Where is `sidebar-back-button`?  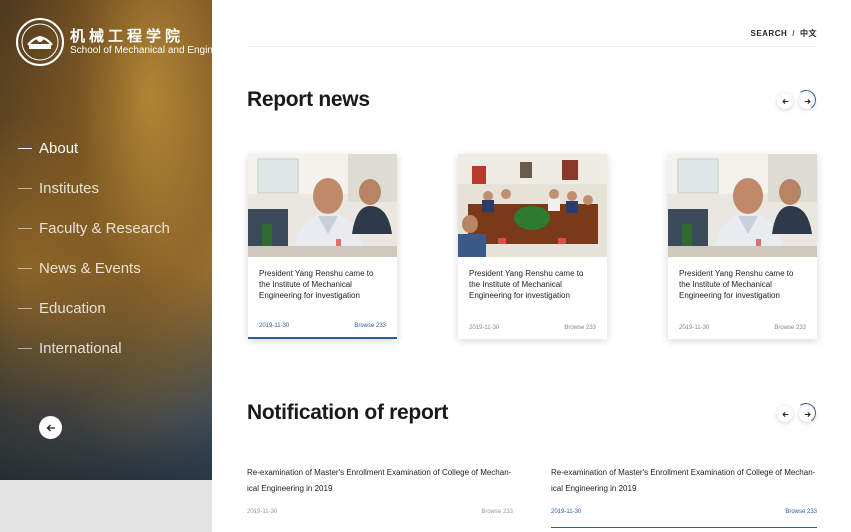
sidebar-back-button is located at coordinates (50, 427).